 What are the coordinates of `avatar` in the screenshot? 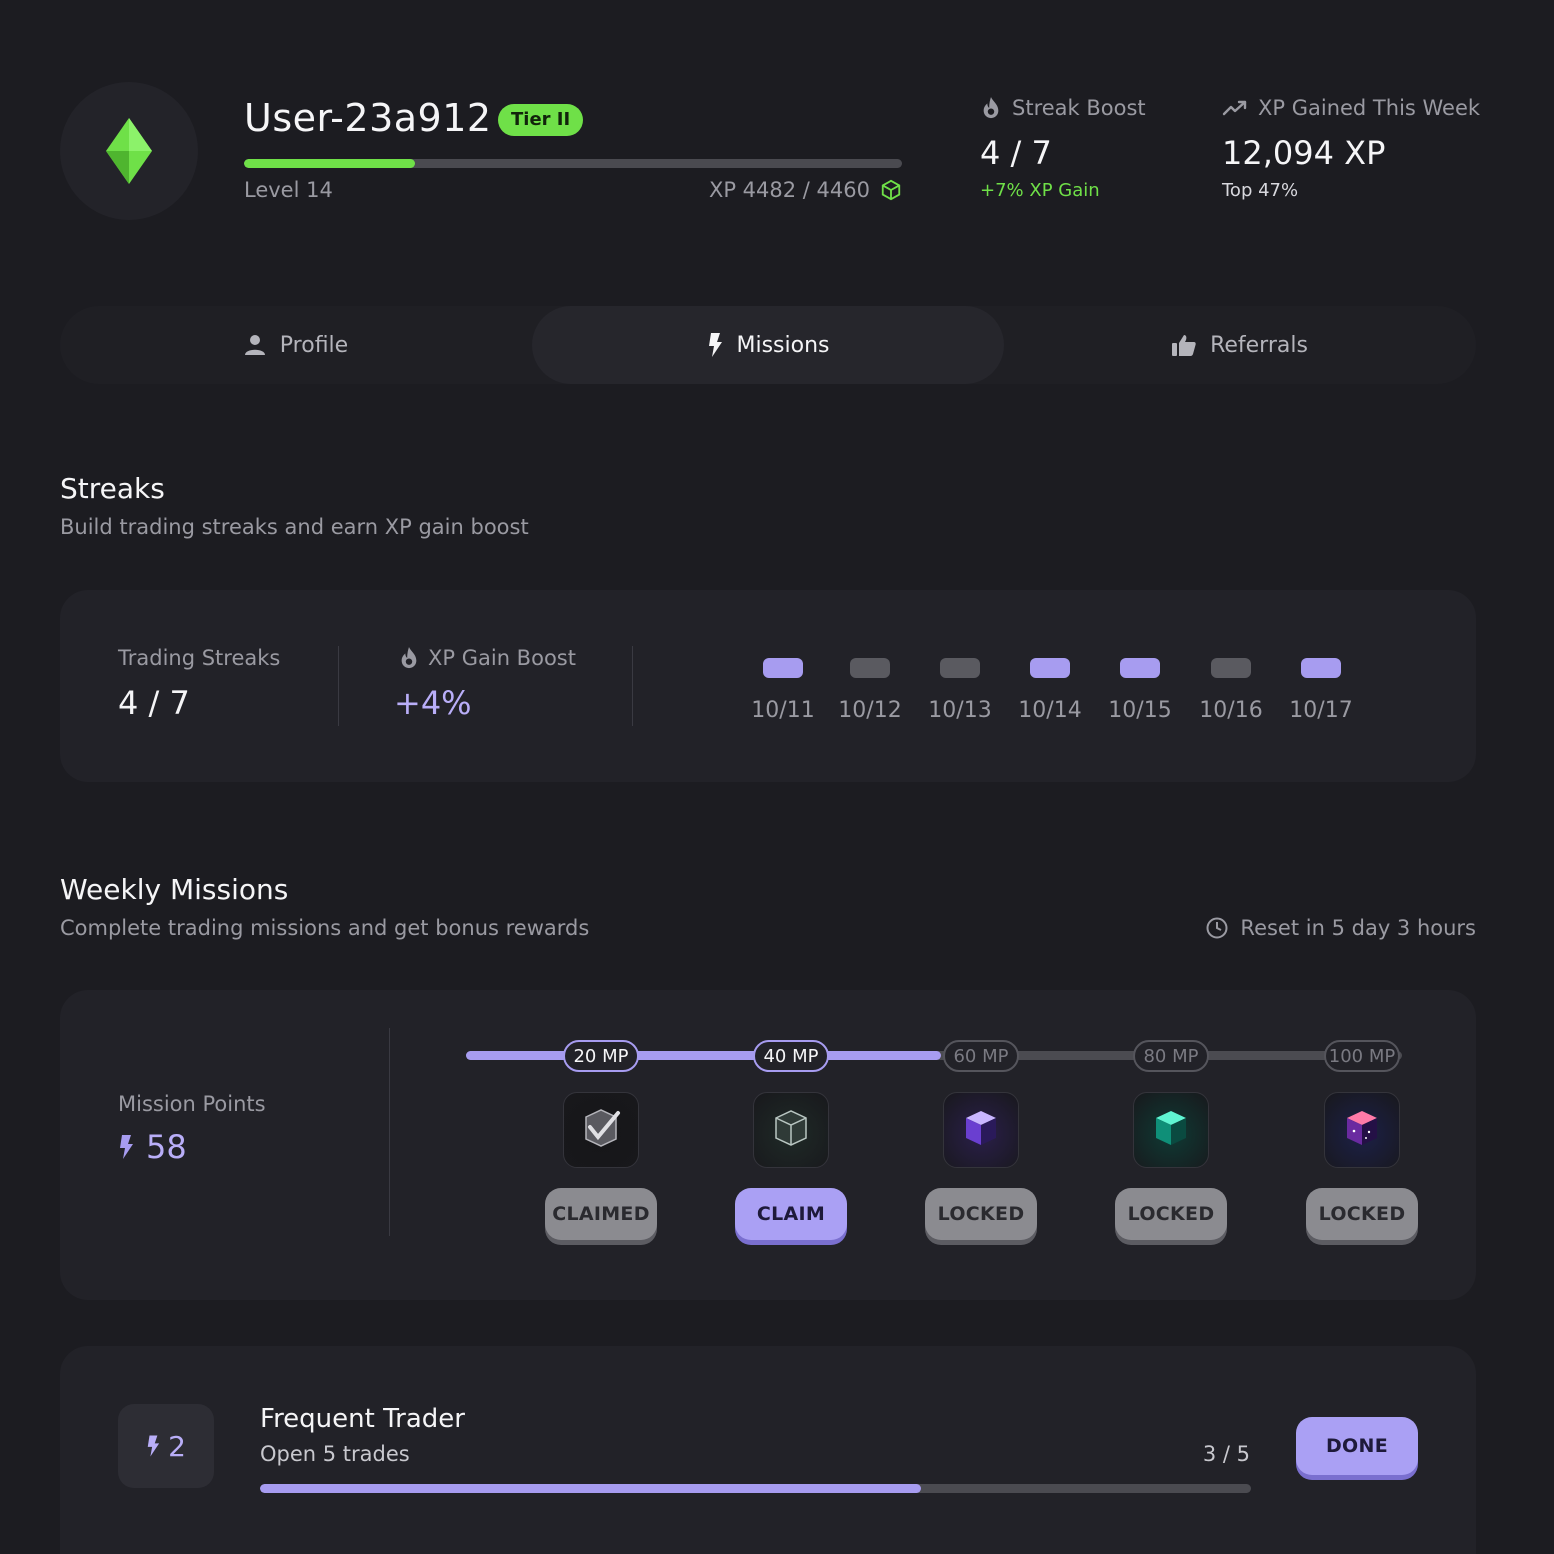 It's located at (129, 151).